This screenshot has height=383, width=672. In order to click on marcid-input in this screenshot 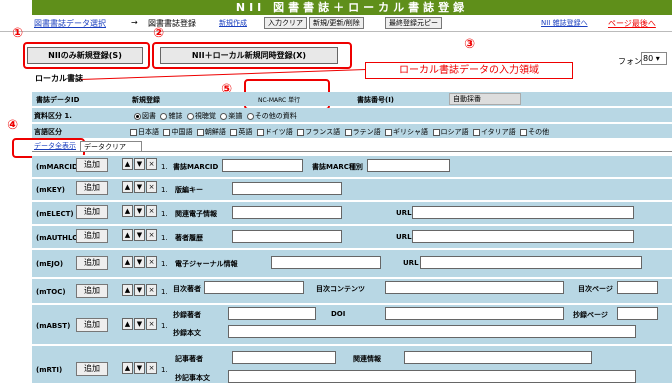, I will do `click(262, 165)`.